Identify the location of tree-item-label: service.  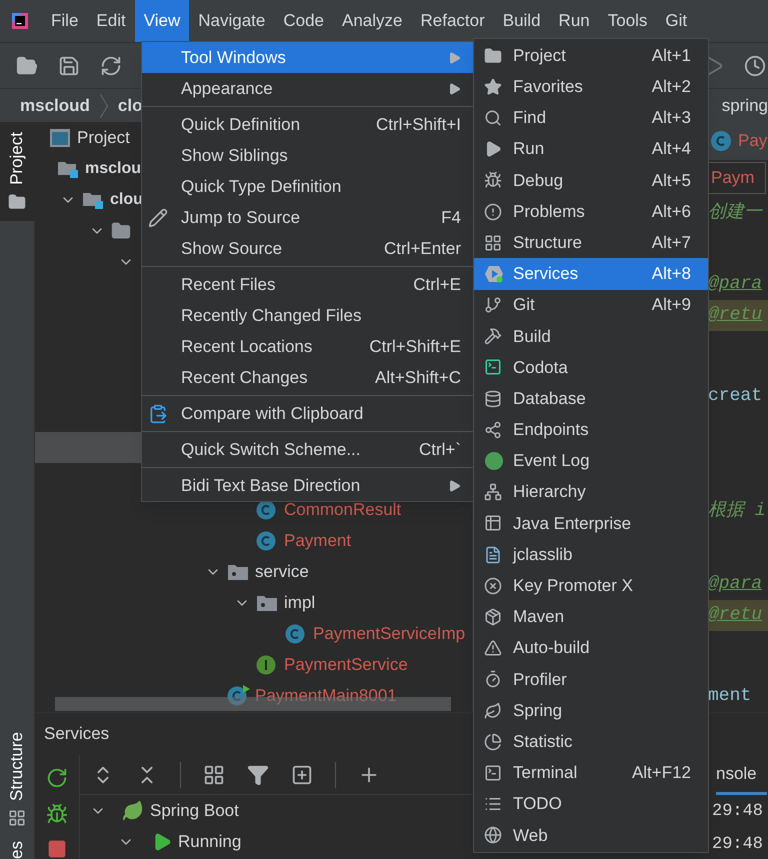
(282, 571).